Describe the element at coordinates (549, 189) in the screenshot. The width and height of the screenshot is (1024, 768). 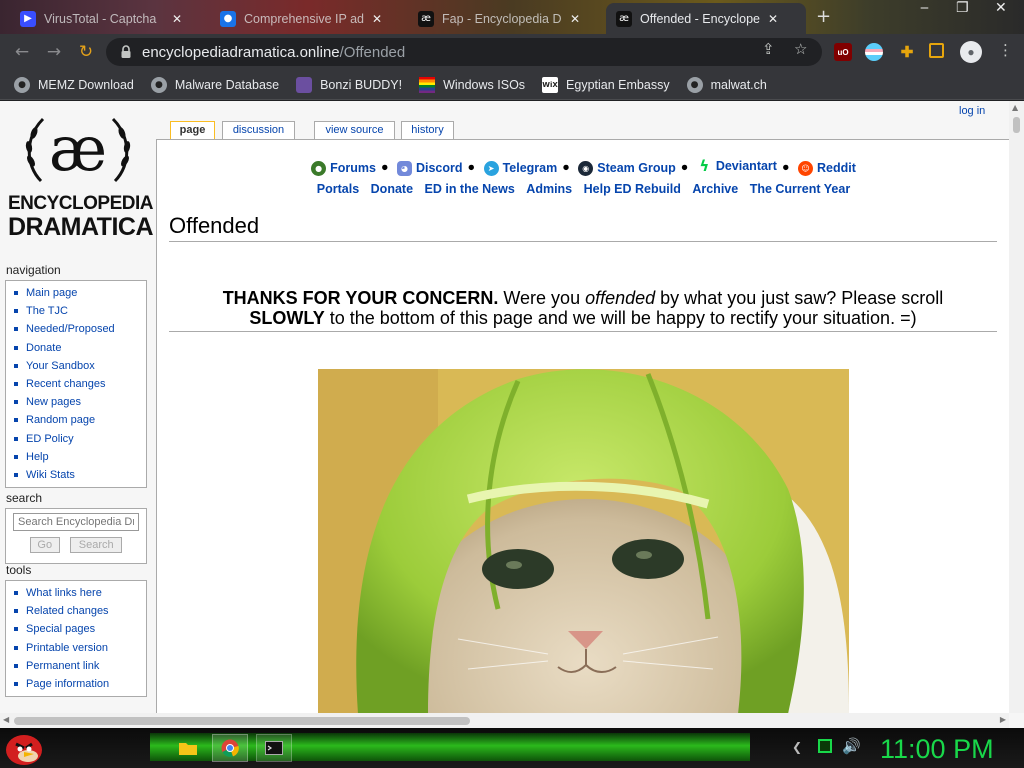
I see `nav-link-admins: Admins` at that location.